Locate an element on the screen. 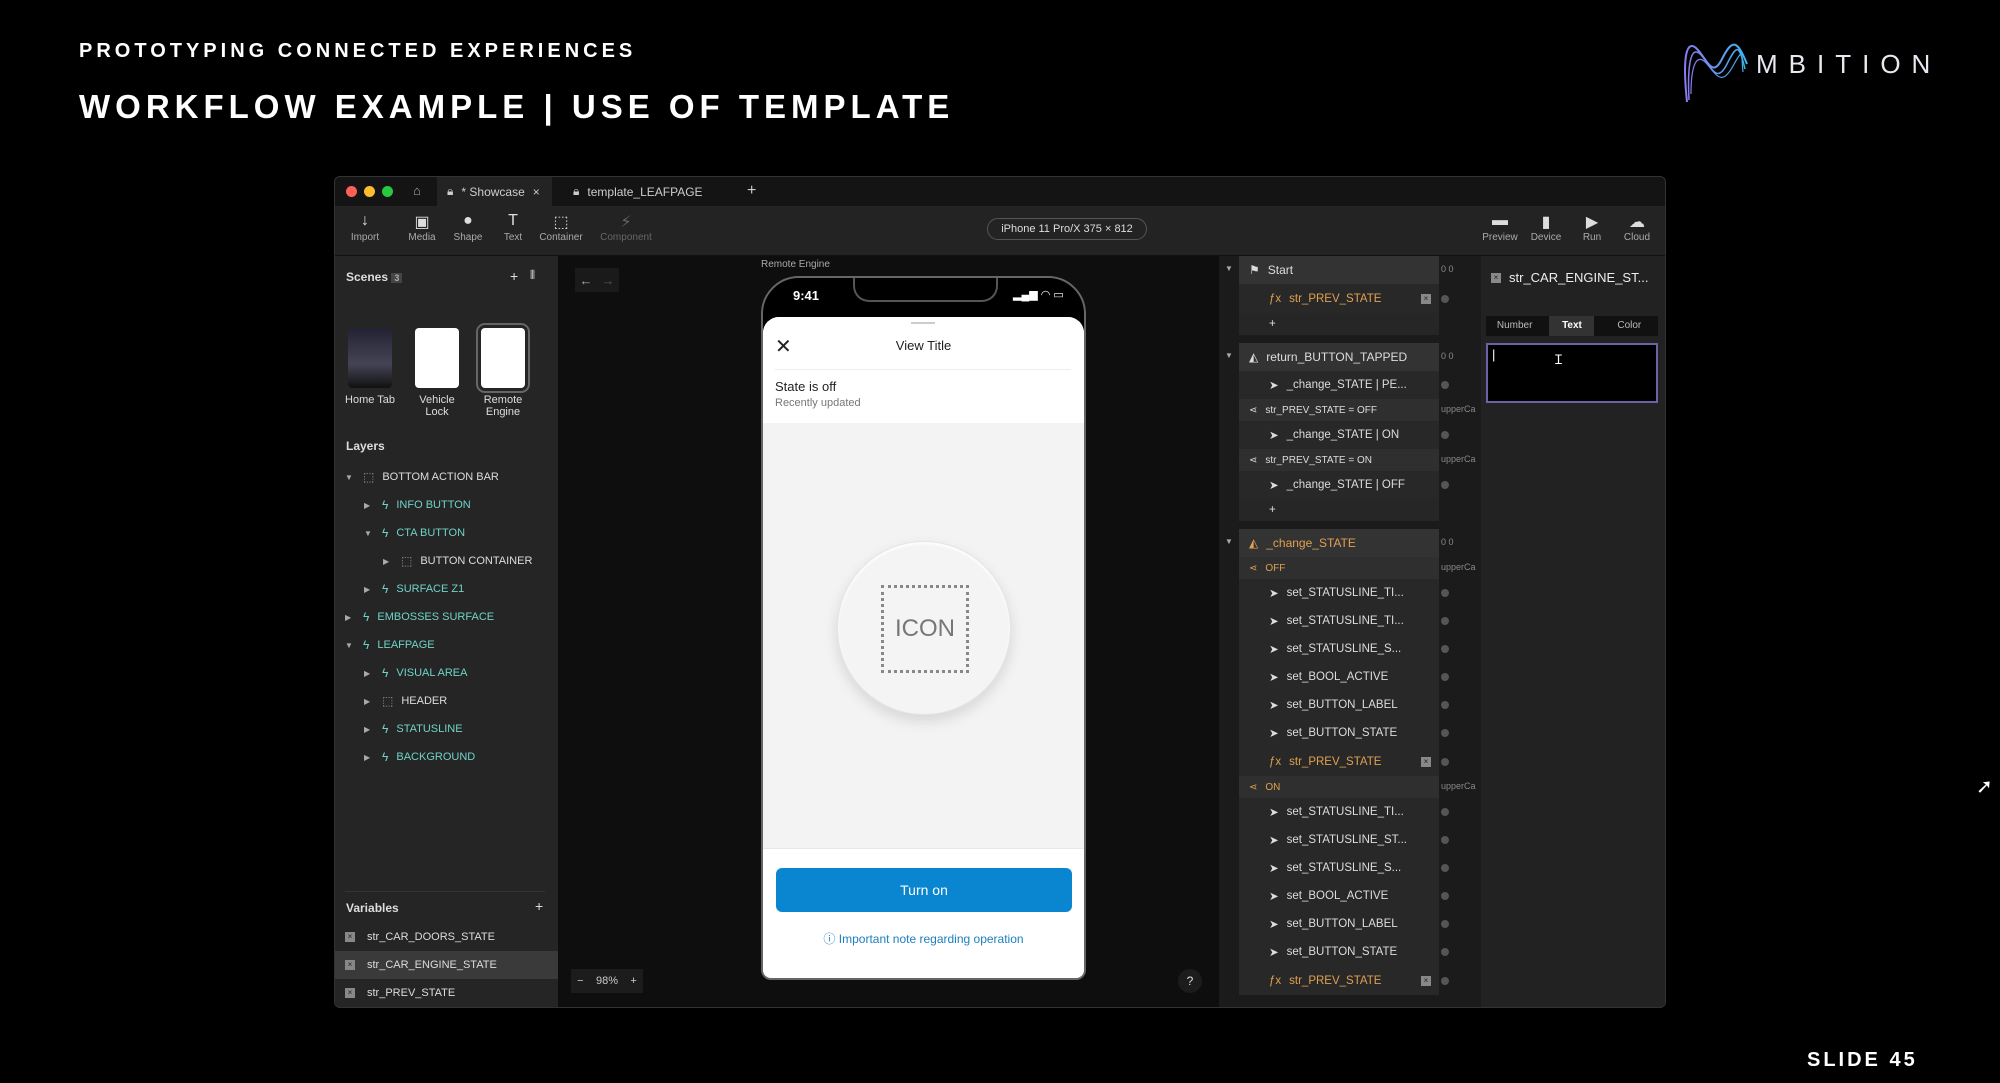 This screenshot has width=2000, height=1083. logic-hdr: ◭ return_BUTTON_TAPPED is located at coordinates (1339, 357).